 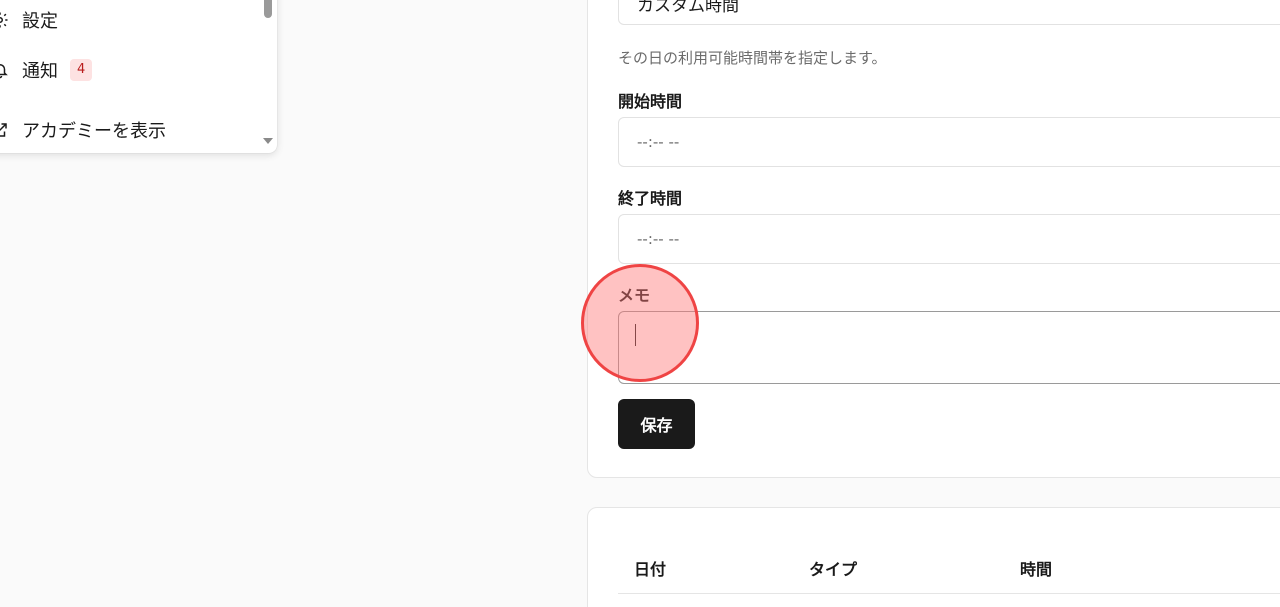 What do you see at coordinates (949, 239) in the screenshot?
I see `end-time-input: --:-- --` at bounding box center [949, 239].